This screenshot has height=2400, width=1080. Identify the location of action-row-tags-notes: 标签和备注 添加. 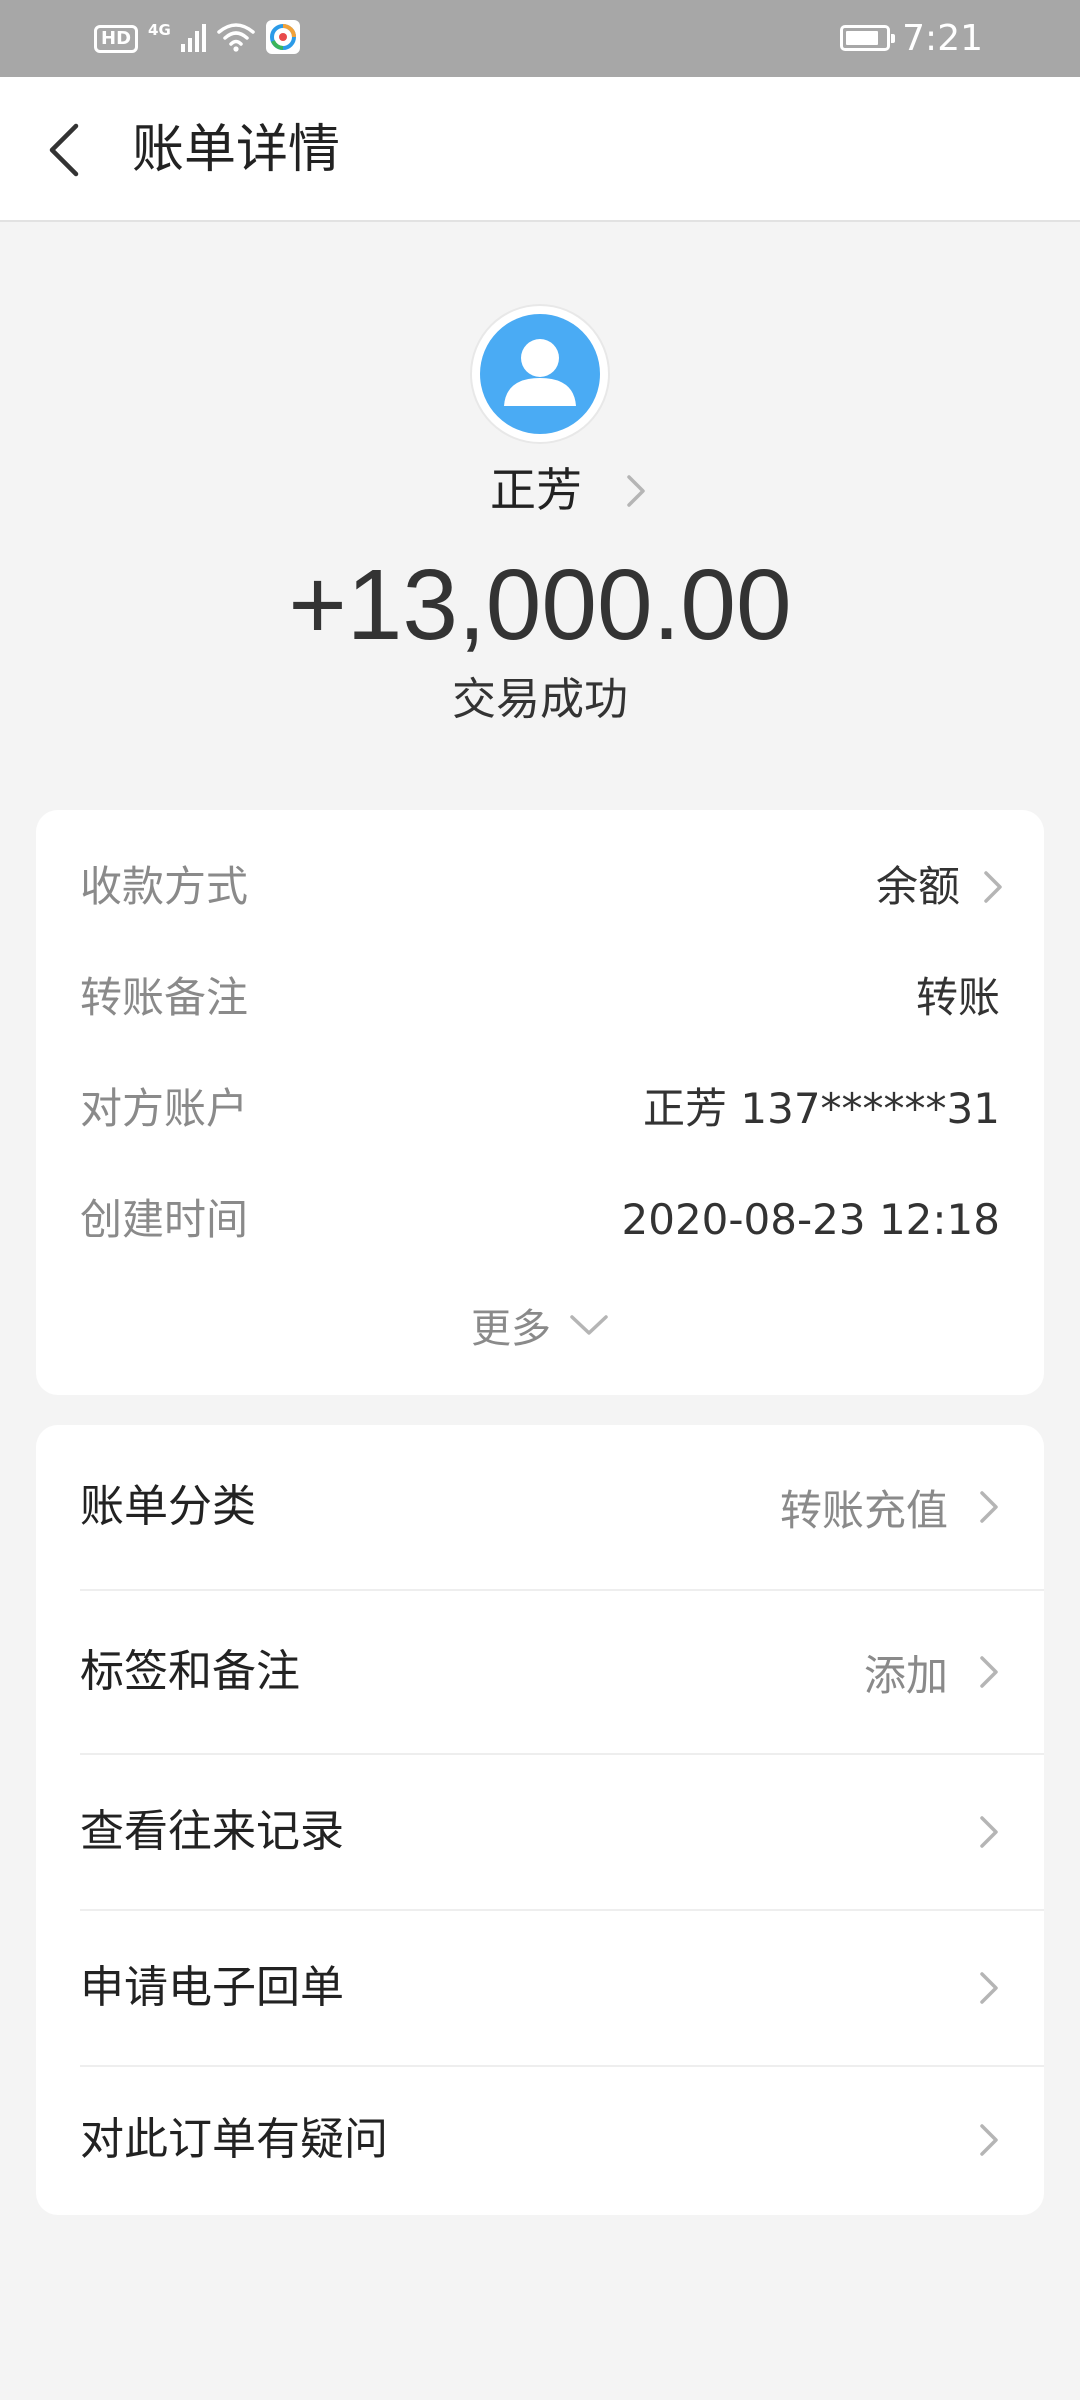
(540, 1672).